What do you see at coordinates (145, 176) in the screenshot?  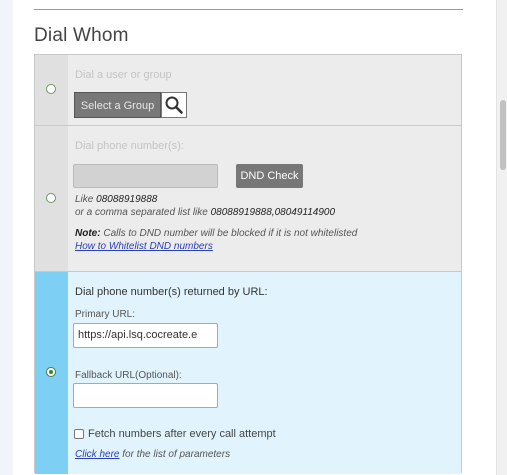 I see `phone-number-input` at bounding box center [145, 176].